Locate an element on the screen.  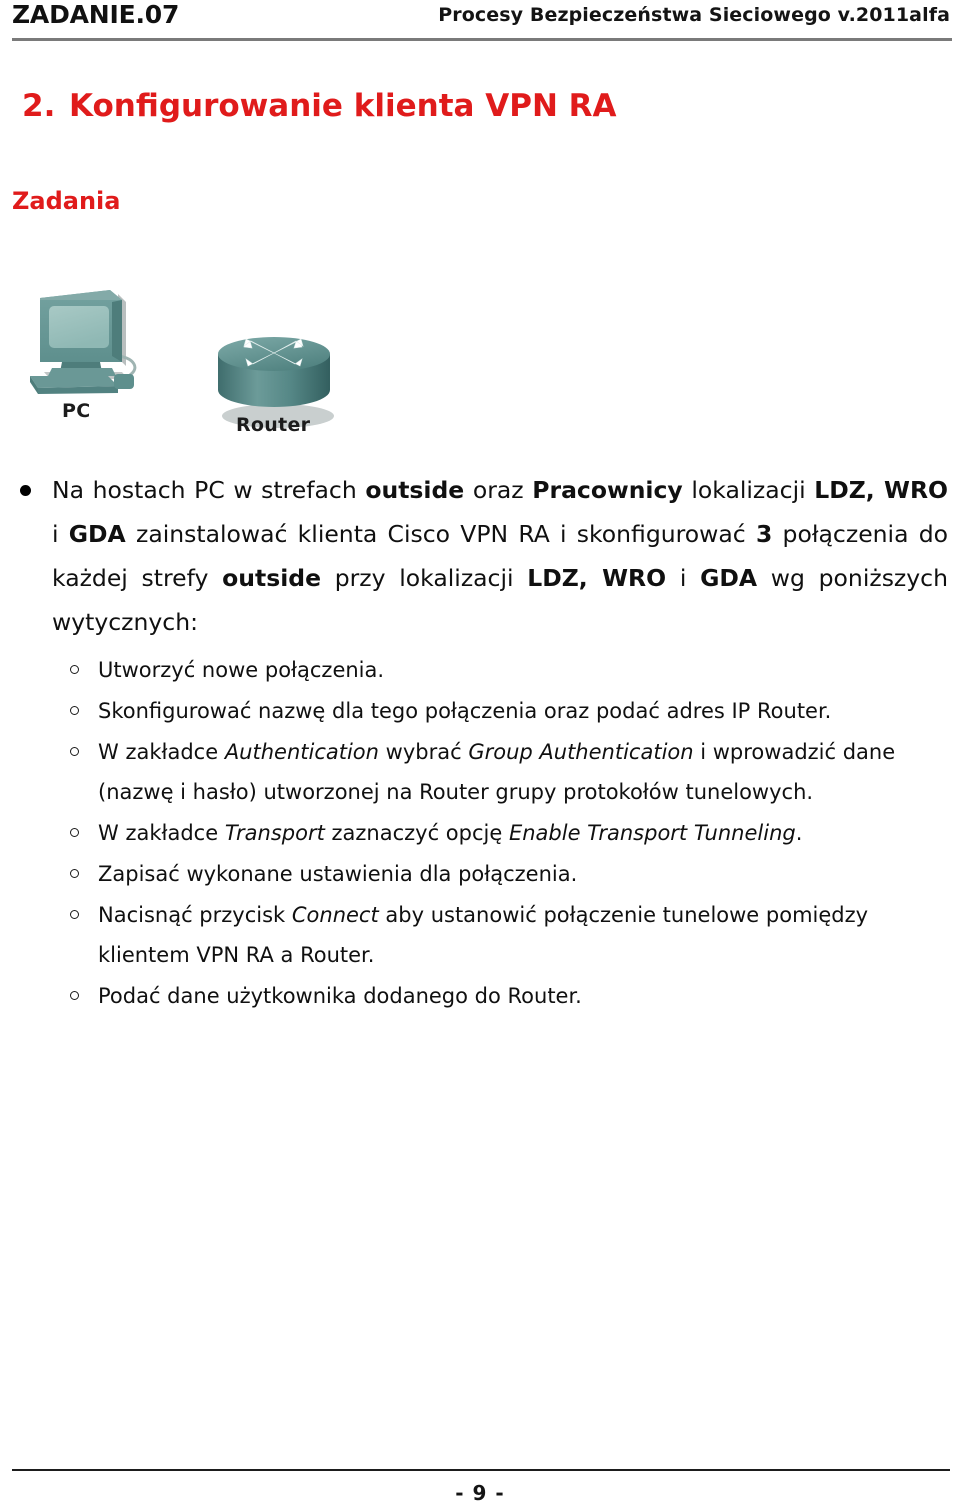
pc-icon-caption: PC is located at coordinates (76, 411).